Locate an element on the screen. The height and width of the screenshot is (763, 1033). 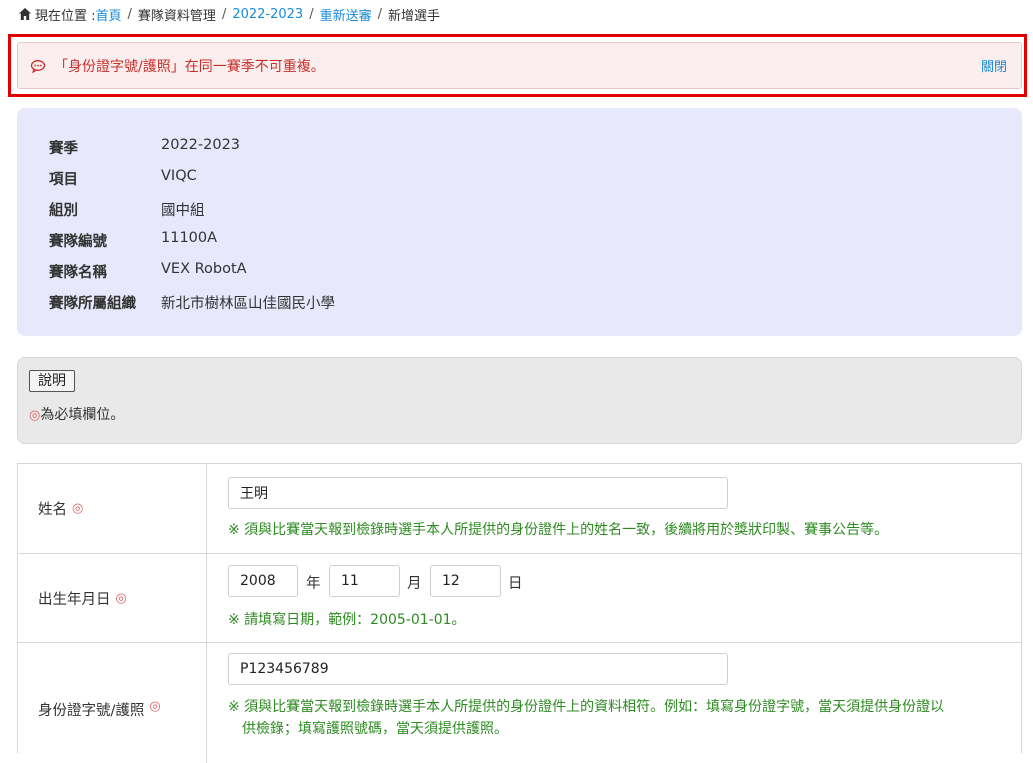
field-label-birthday: 出生年月日 ◎ is located at coordinates (112, 598).